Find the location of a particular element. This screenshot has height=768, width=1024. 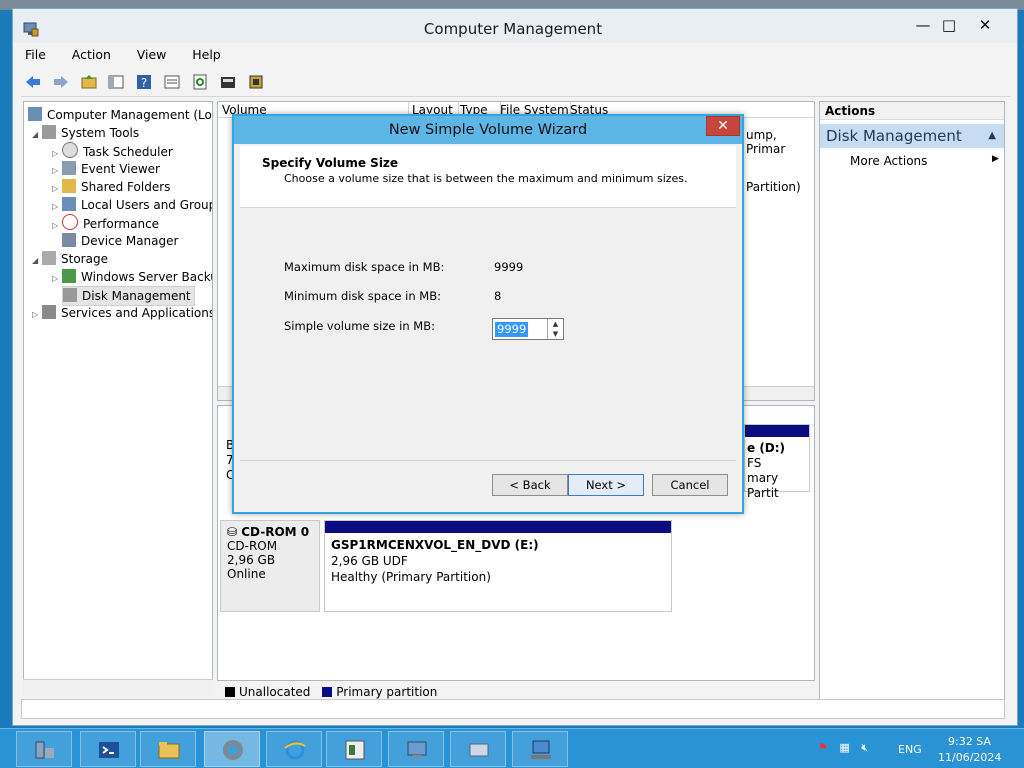

tree-device-manager: Device Manager is located at coordinates (120, 241).